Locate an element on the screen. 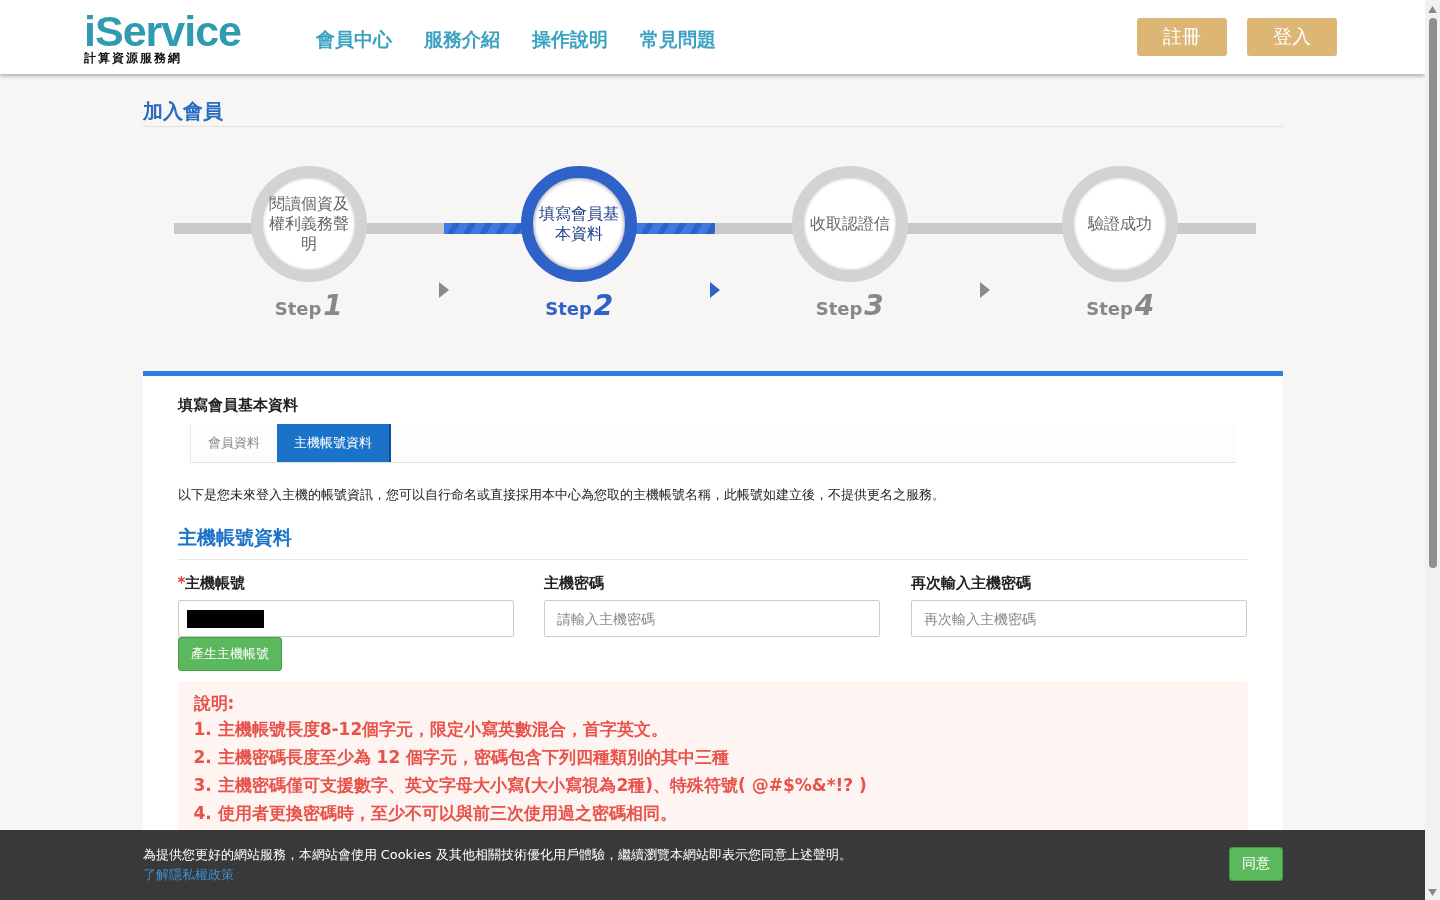  scrollbar is located at coordinates (1432, 450).